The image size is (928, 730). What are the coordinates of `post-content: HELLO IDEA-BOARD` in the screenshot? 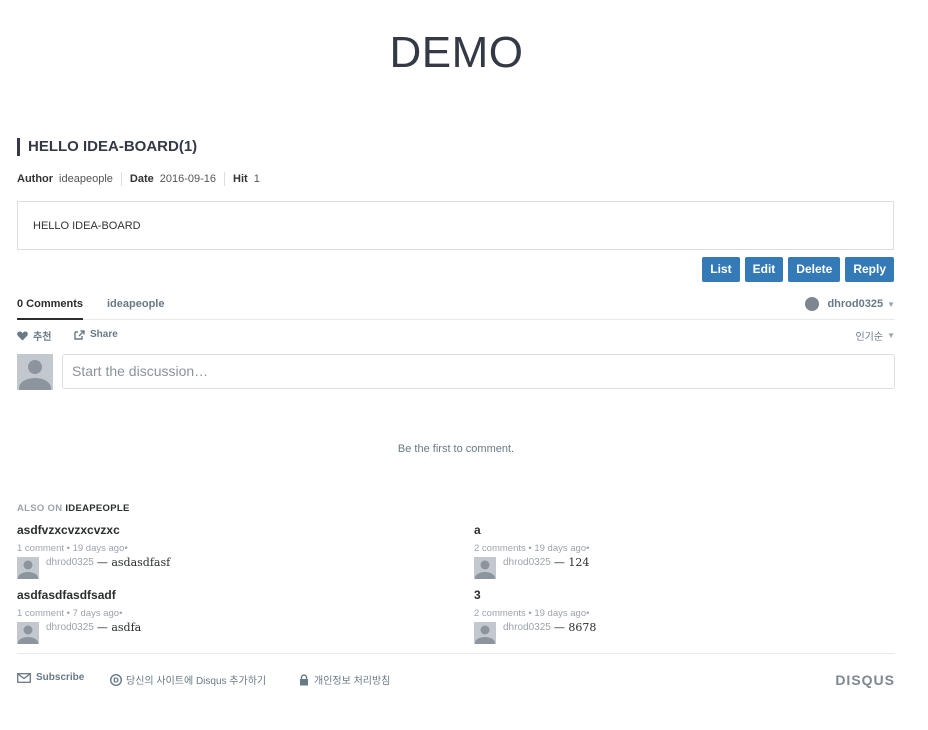 It's located at (455, 225).